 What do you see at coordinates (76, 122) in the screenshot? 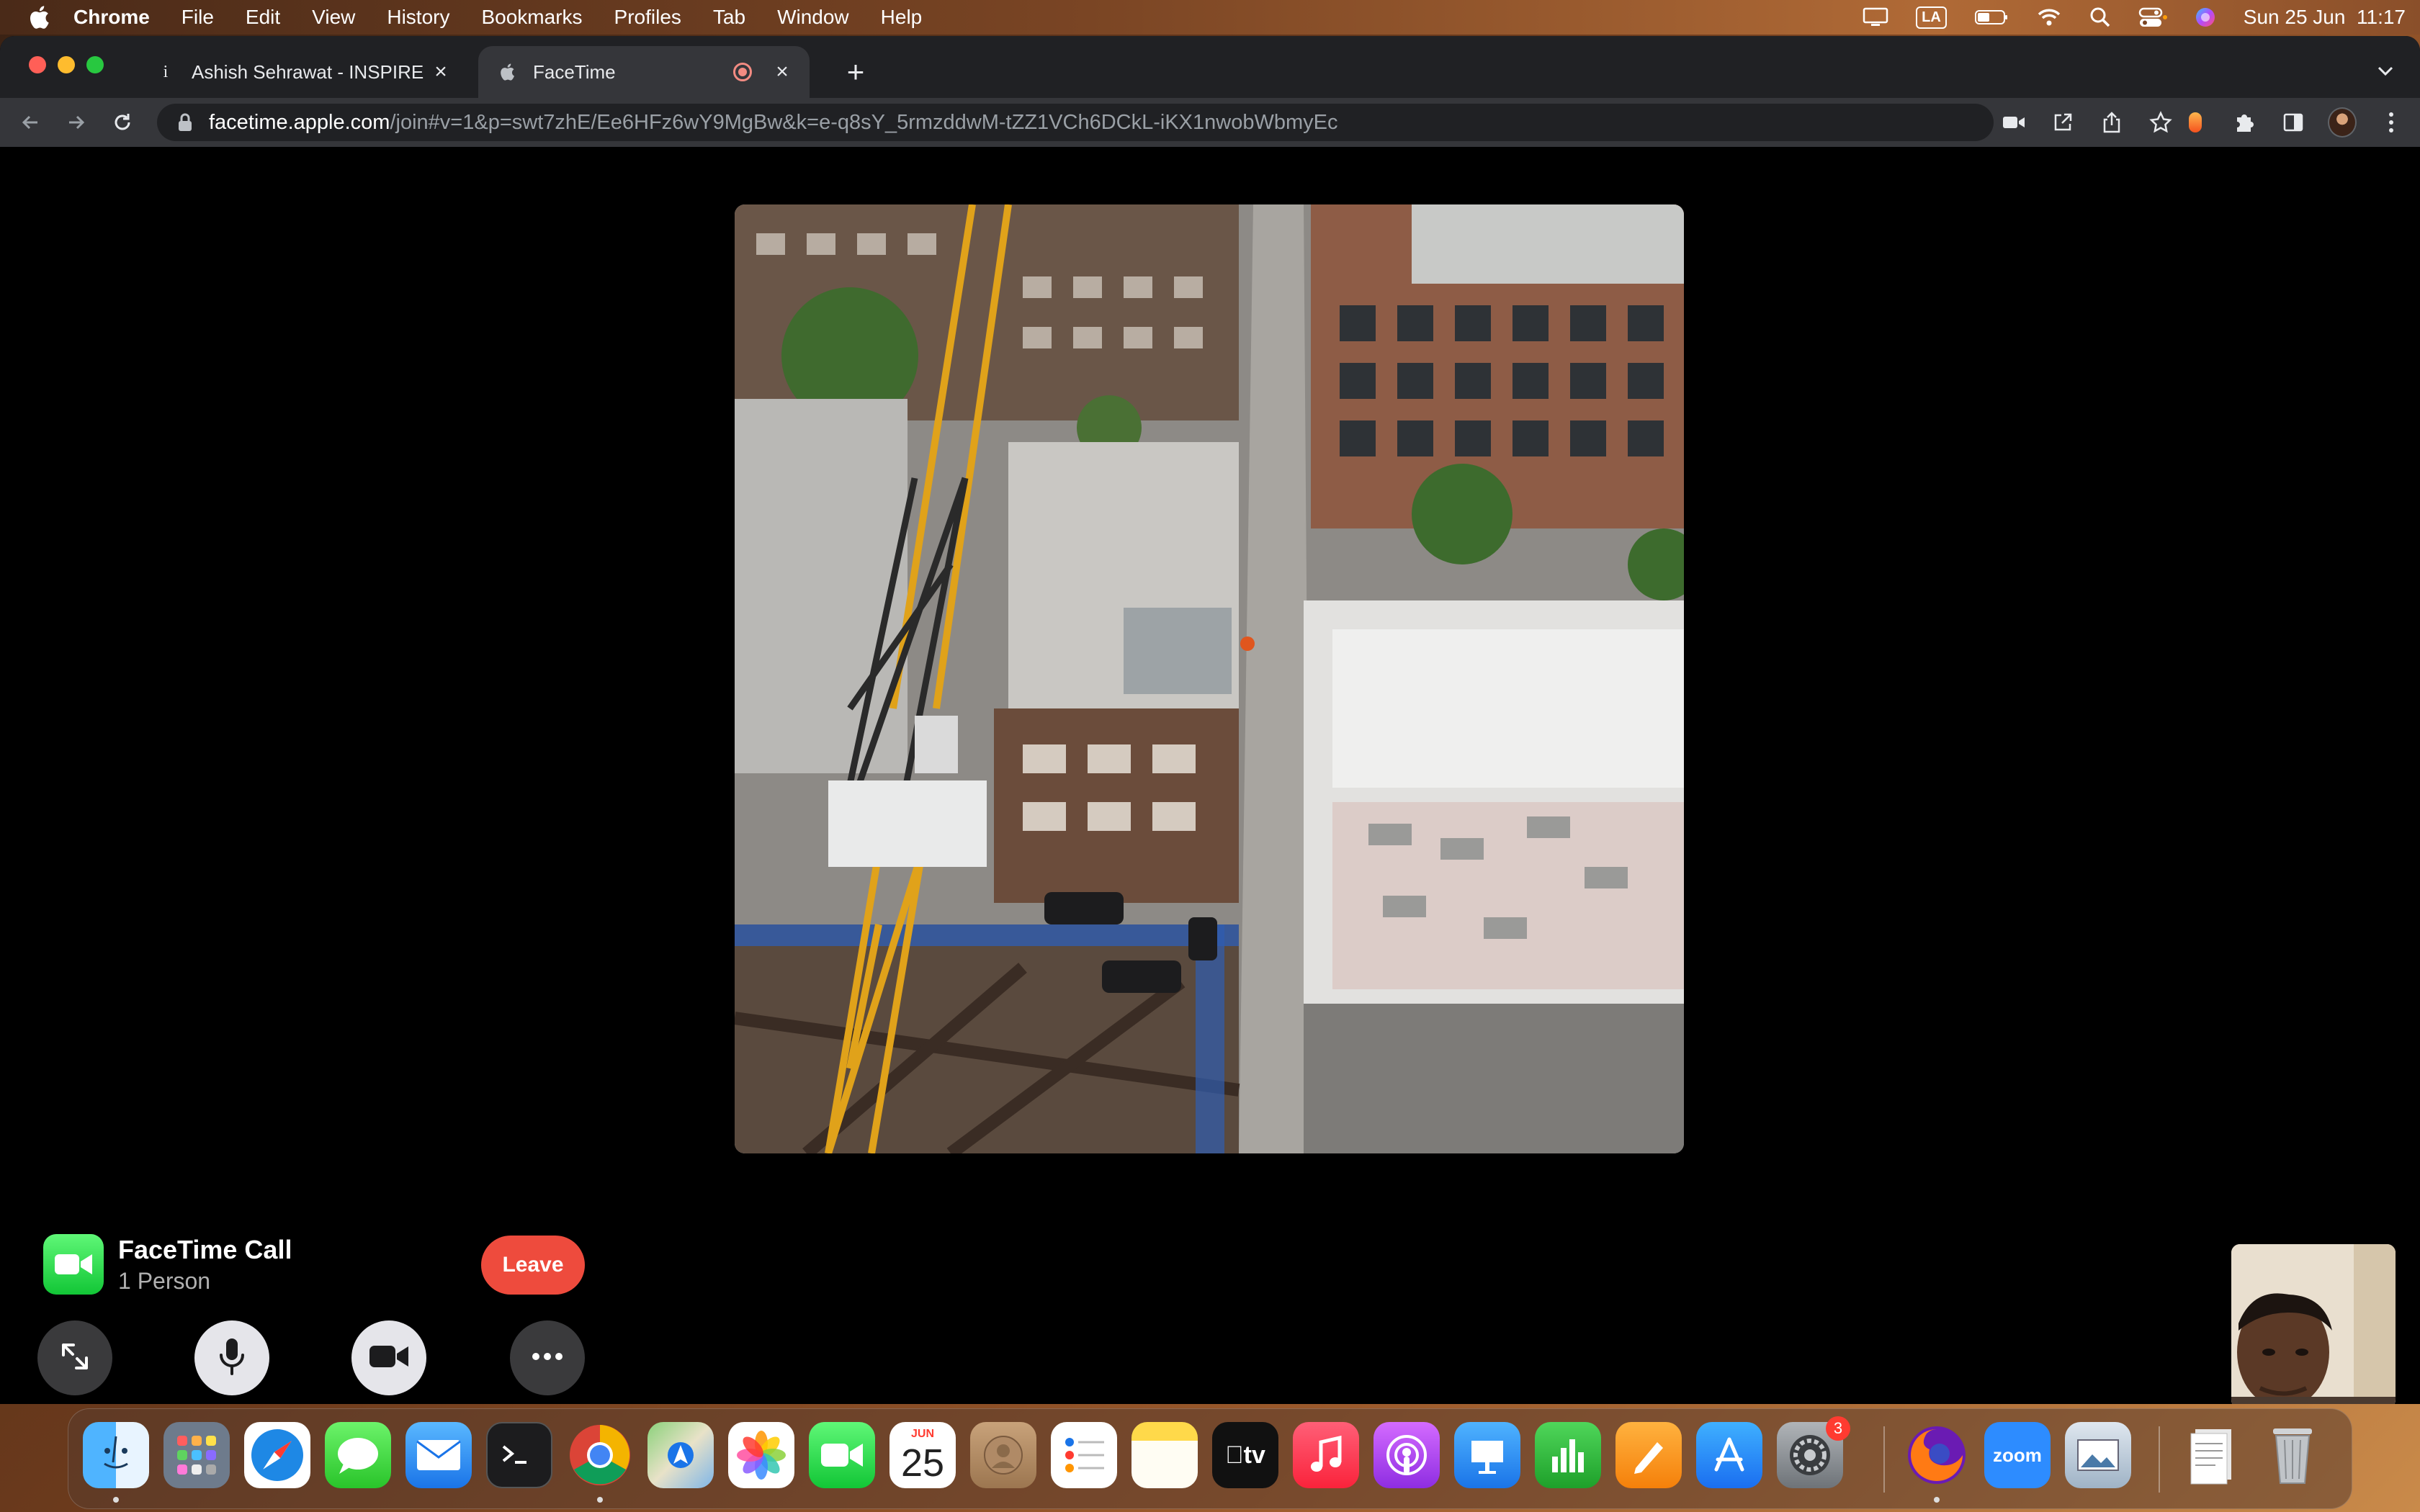
I see `forward-arrow-icon` at bounding box center [76, 122].